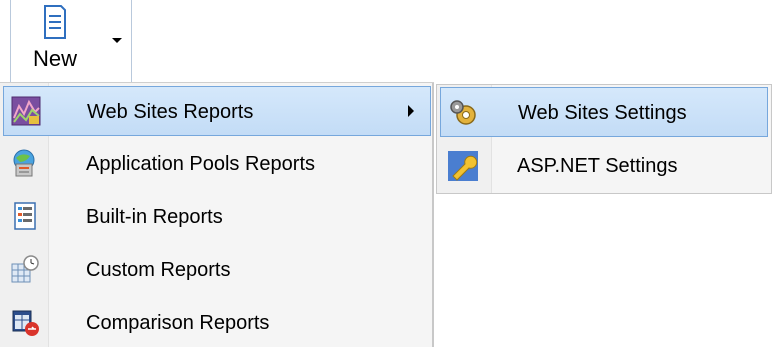  Describe the element at coordinates (604, 139) in the screenshot. I see `web-sites-reports-submenu: Web Sites Settings ASP.NET Settings` at that location.